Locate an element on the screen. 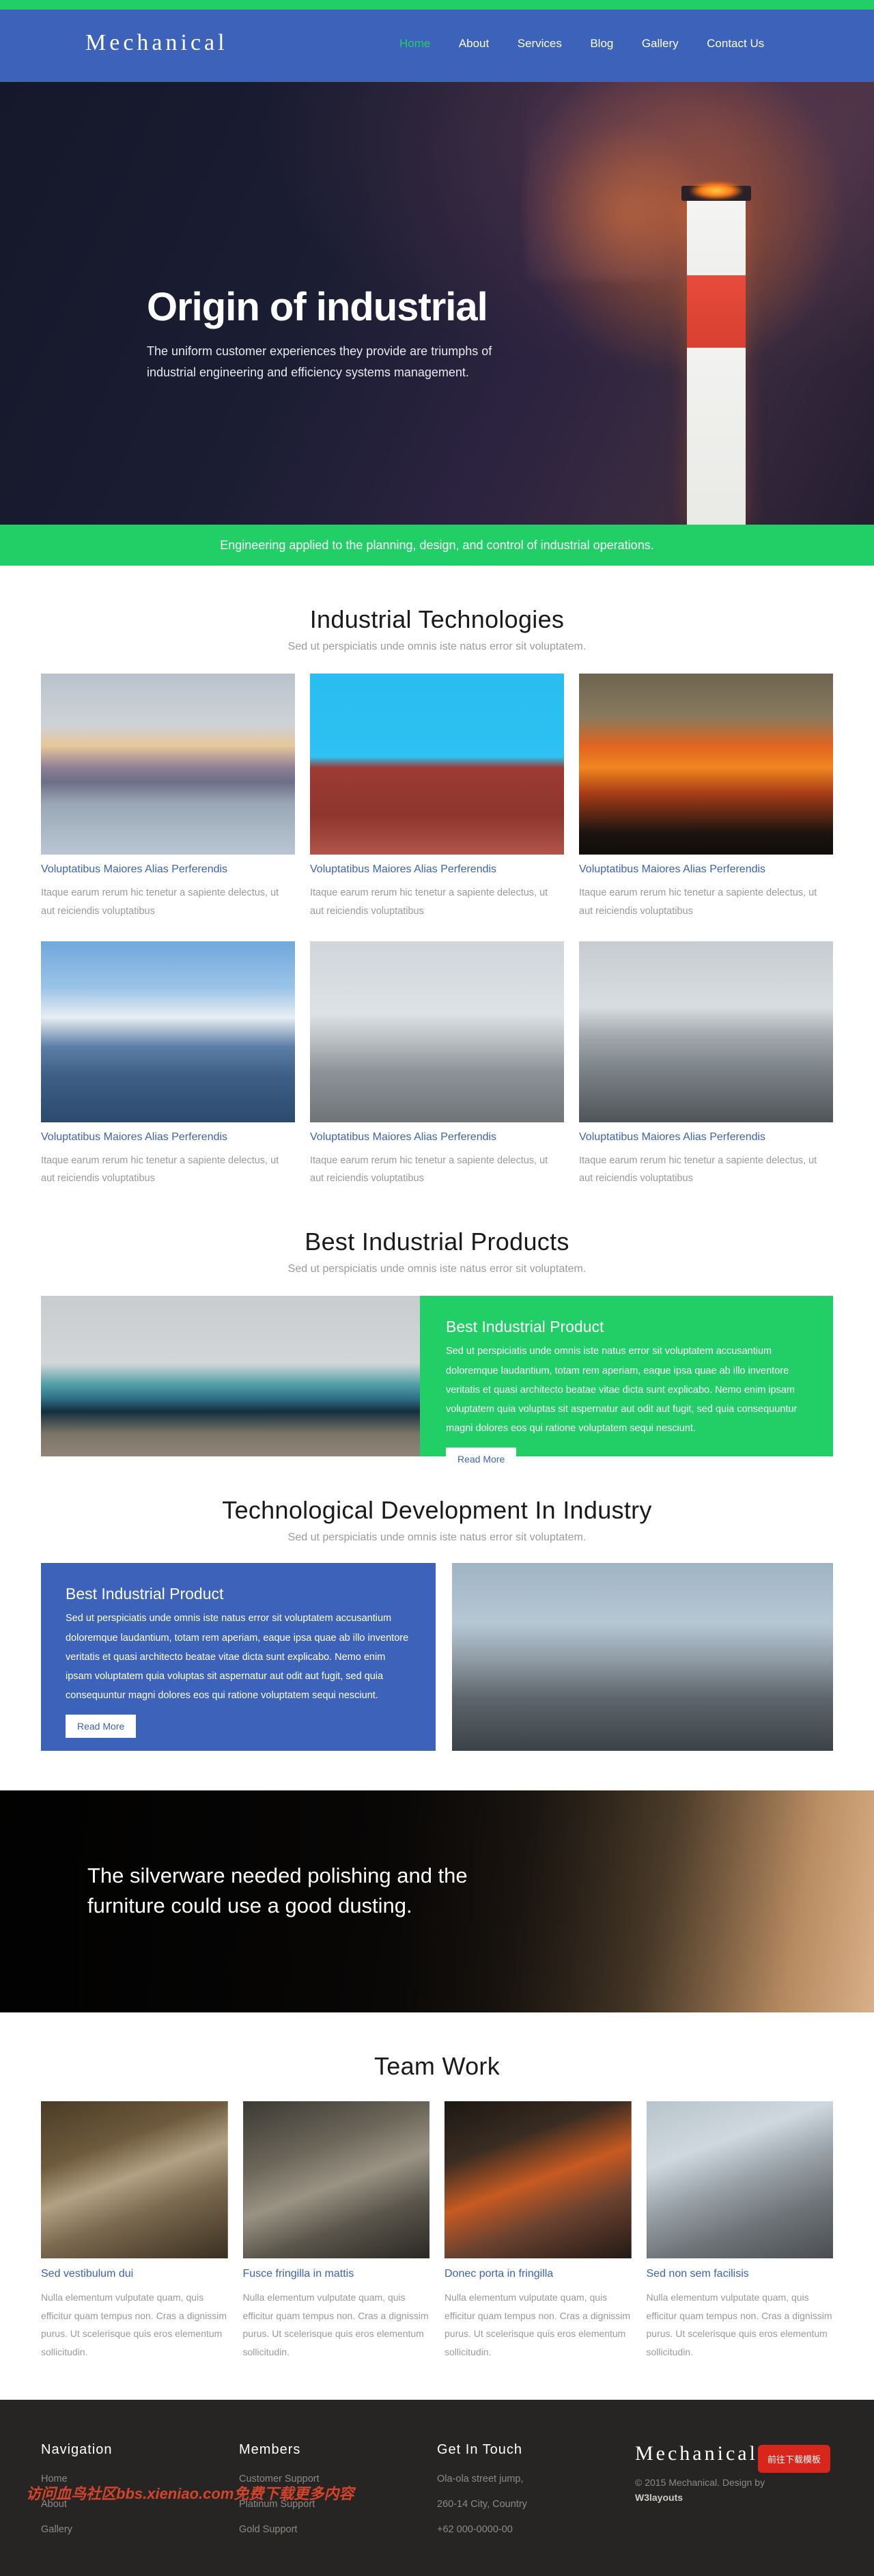 The height and width of the screenshot is (2576, 874). worker-orange-shirt-photo is located at coordinates (538, 2180).